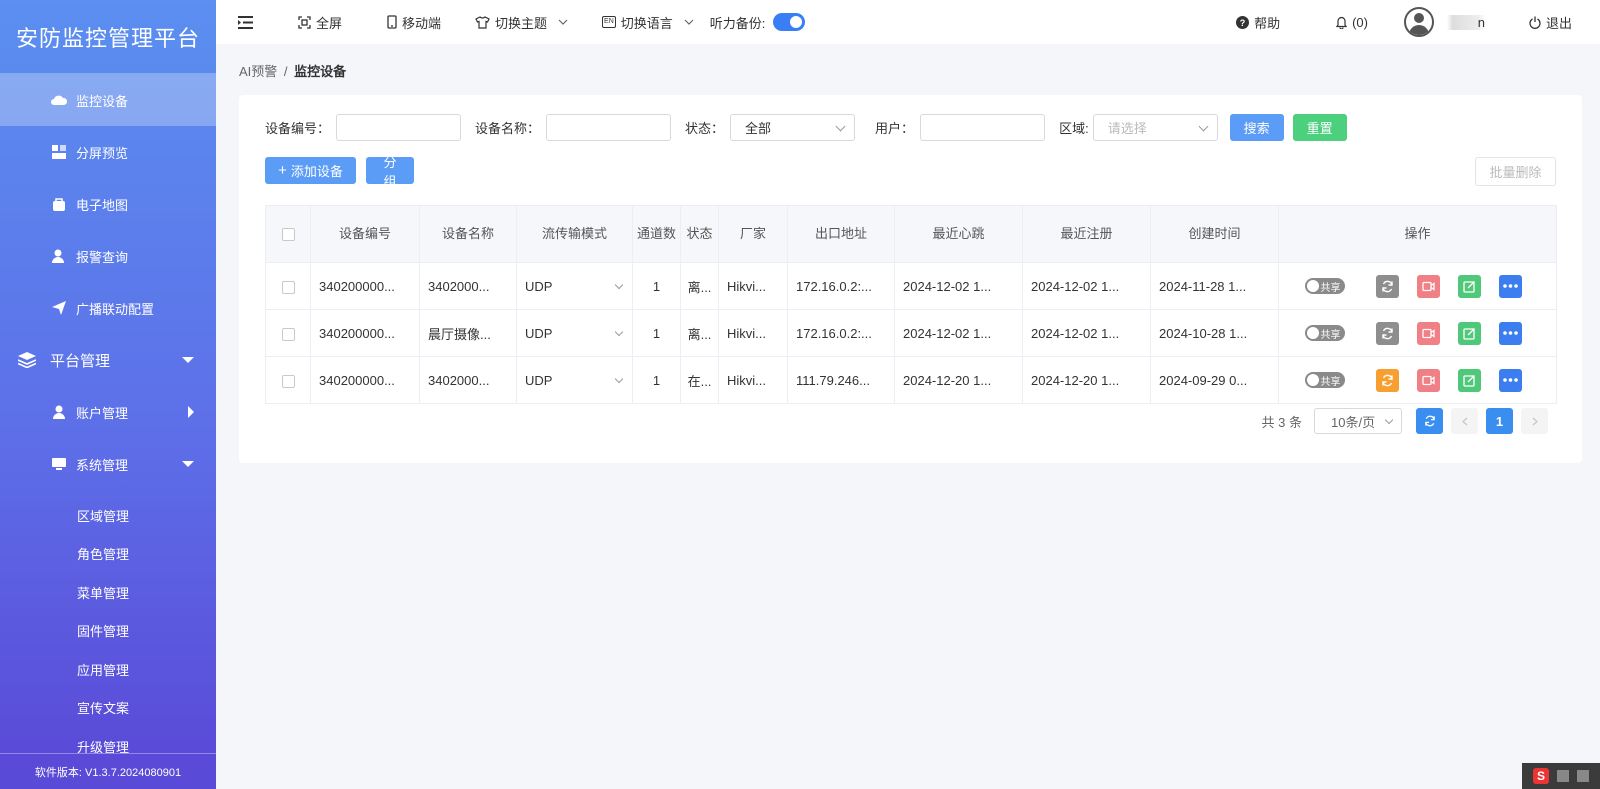  What do you see at coordinates (1155, 127) in the screenshot?
I see `region-select: 请选择` at bounding box center [1155, 127].